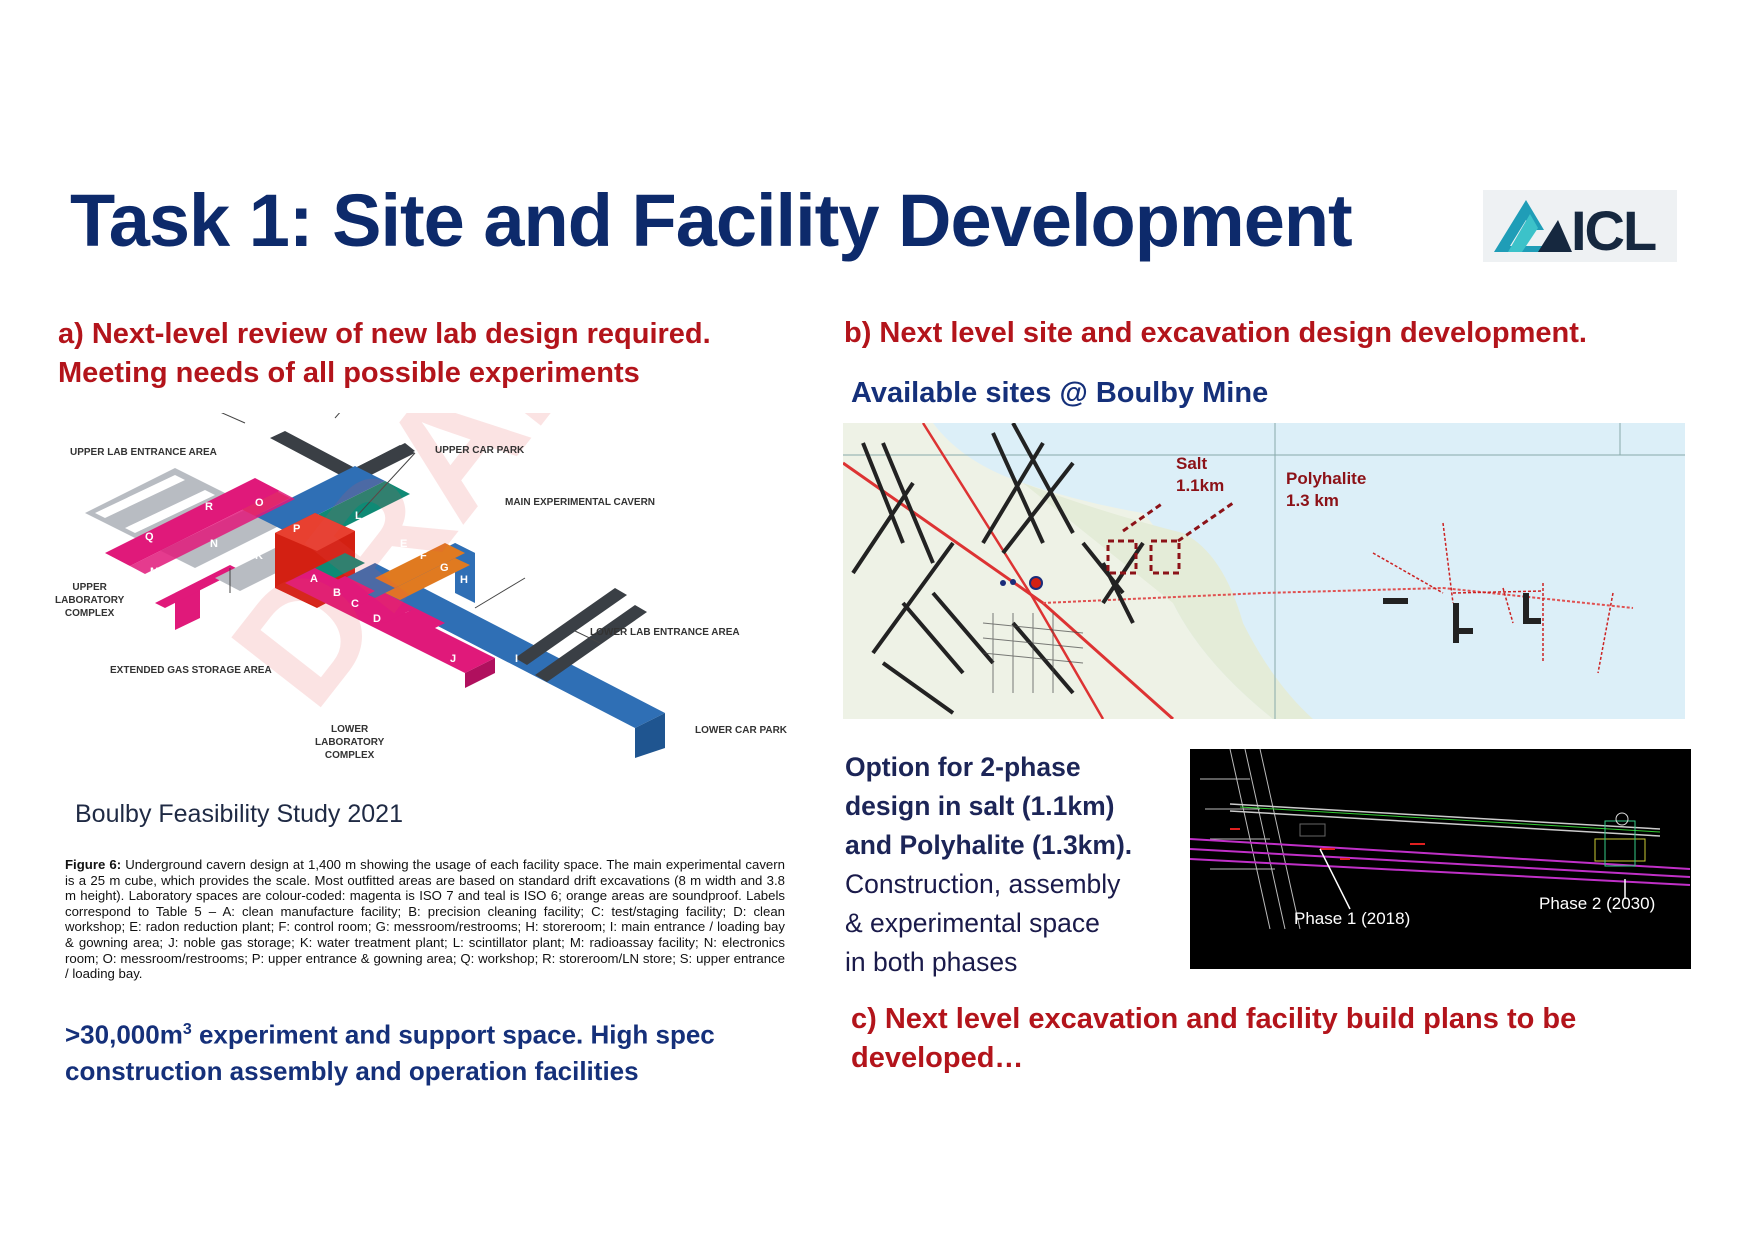 The image size is (1754, 1241). I want to click on letter-f: F, so click(423, 556).